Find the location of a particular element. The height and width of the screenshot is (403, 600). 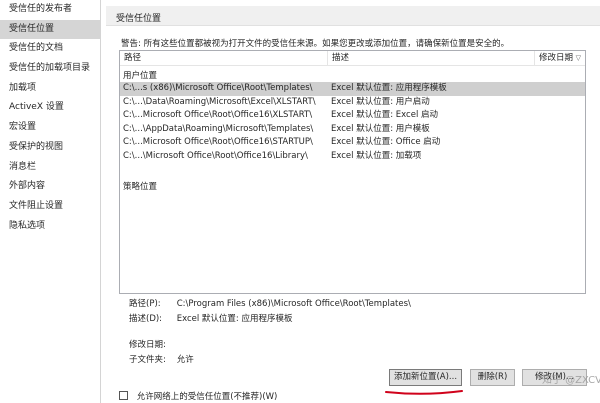

sidebar-item-privacy-options: 隐私选项 is located at coordinates (50, 227).